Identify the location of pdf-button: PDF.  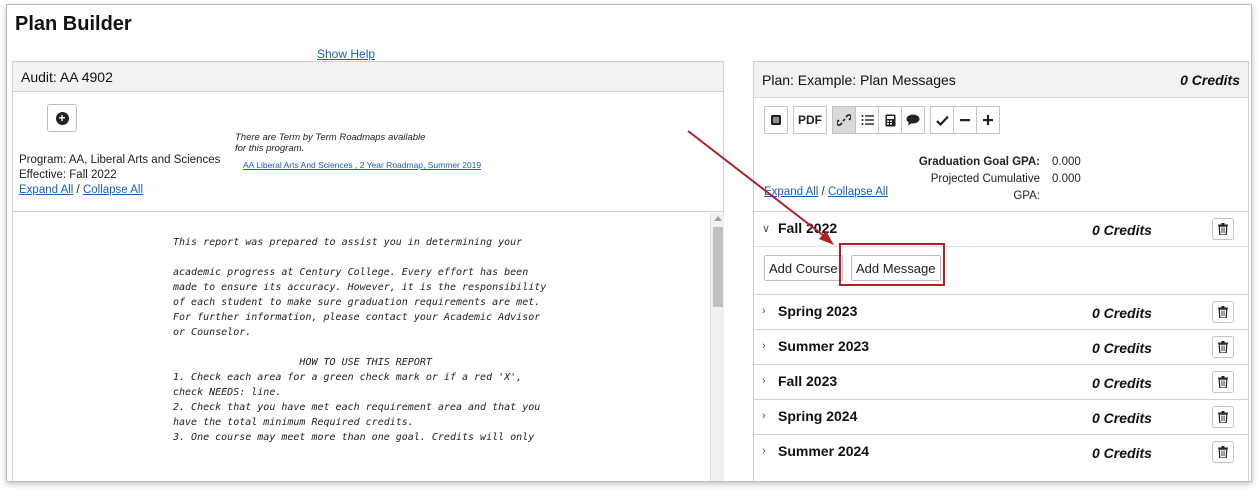
(810, 120).